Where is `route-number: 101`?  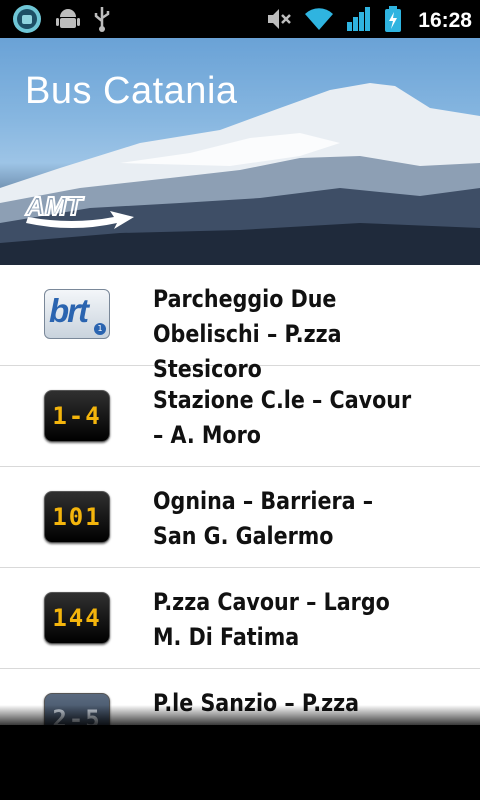 route-number: 101 is located at coordinates (77, 517).